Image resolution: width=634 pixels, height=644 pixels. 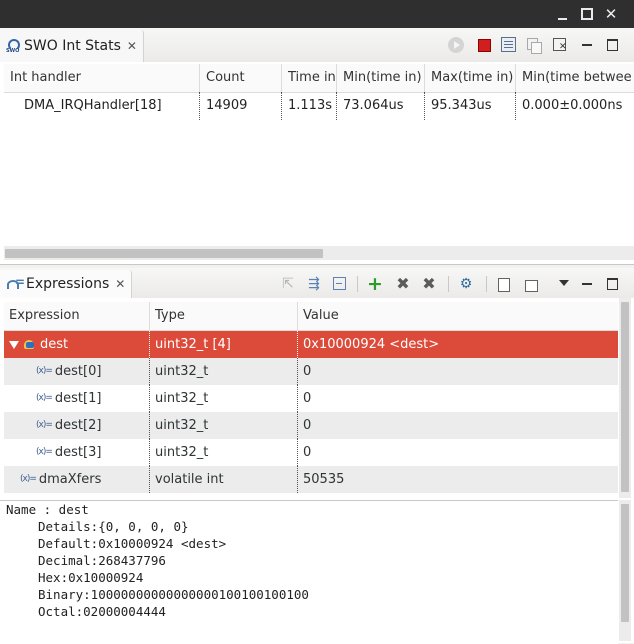 I want to click on new-expression-icon, so click(x=504, y=284).